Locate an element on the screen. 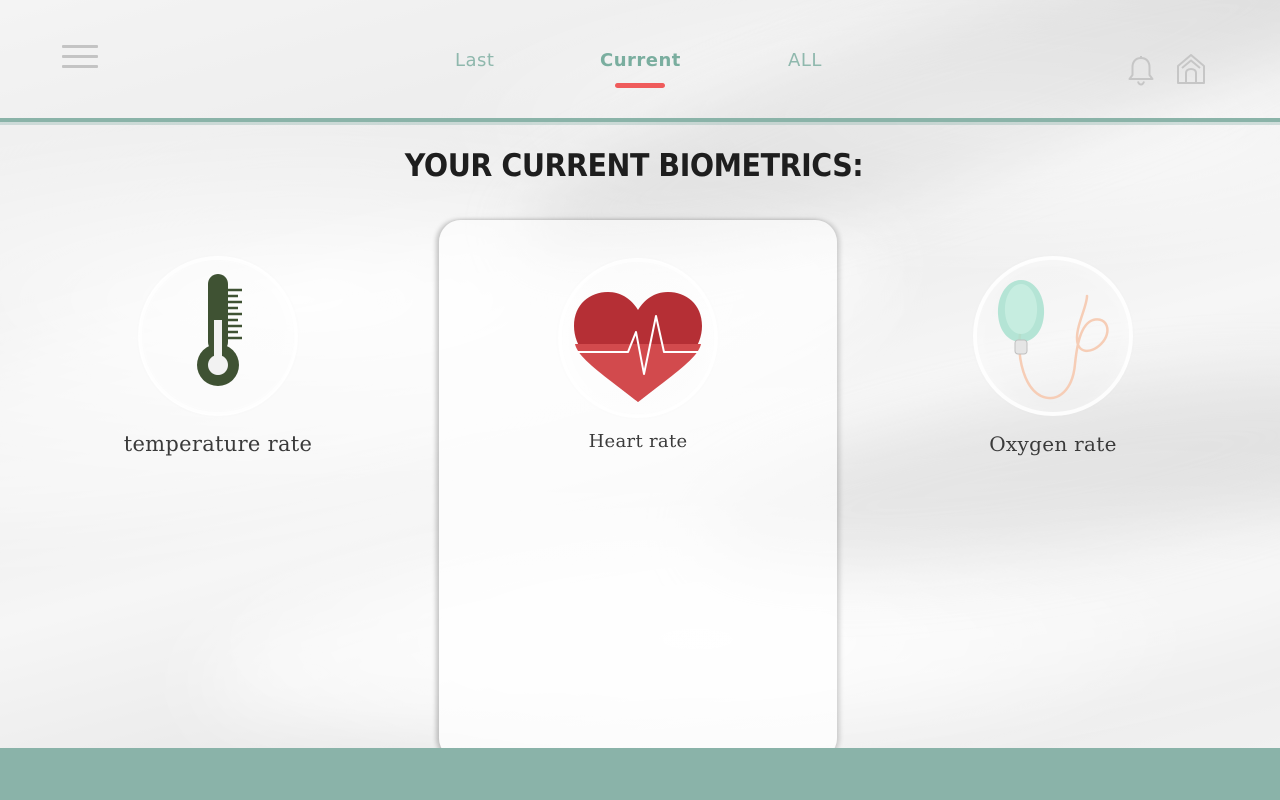  tab-last: Last is located at coordinates (475, 60).